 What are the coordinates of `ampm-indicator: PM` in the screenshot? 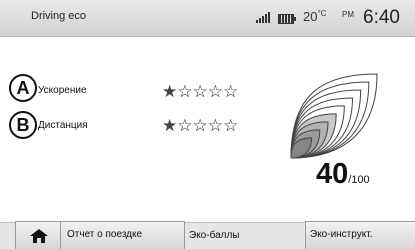 It's located at (348, 14).